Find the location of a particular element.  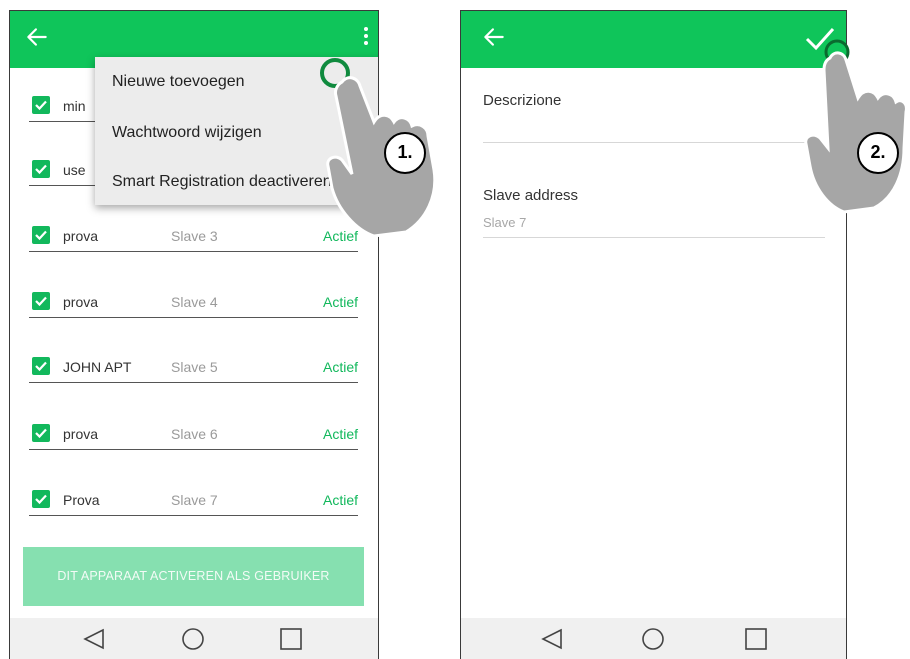

description-input is located at coordinates (654, 142).